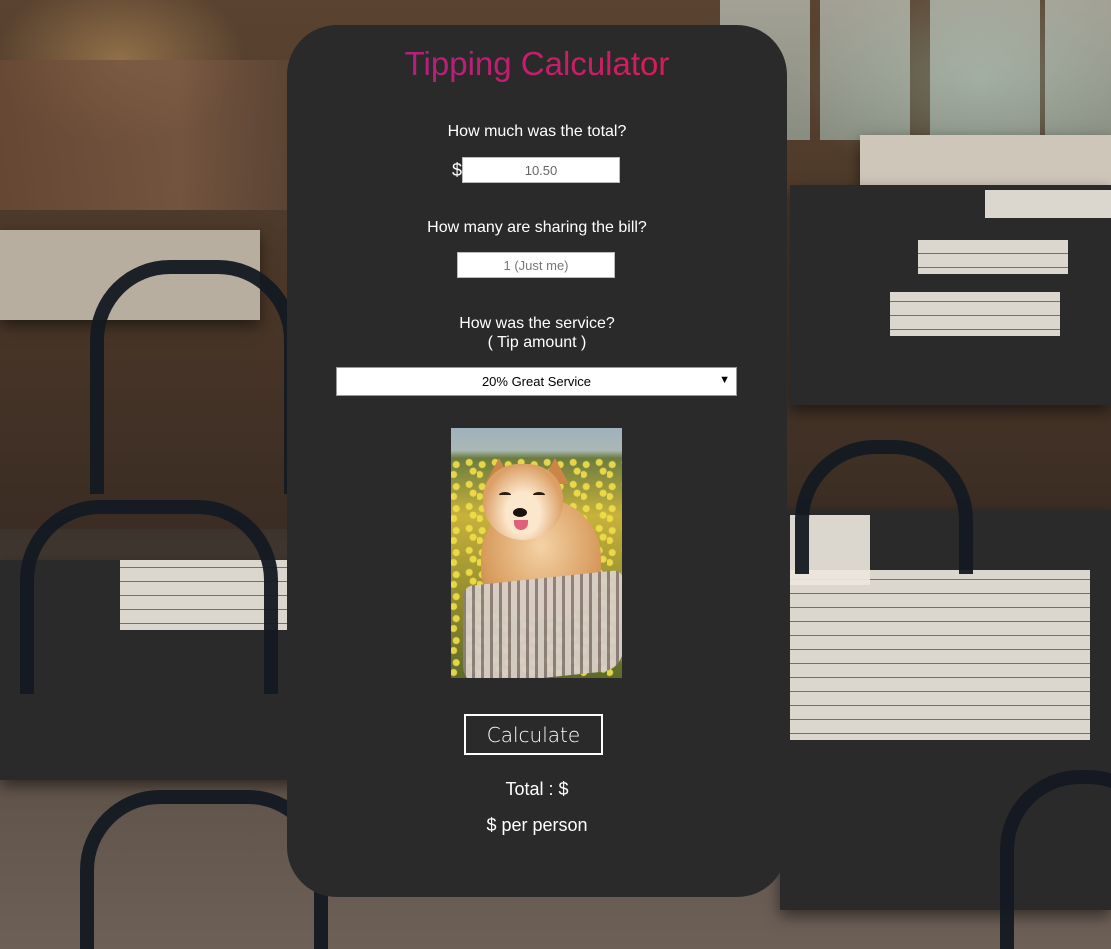 The width and height of the screenshot is (1111, 949). What do you see at coordinates (457, 170) in the screenshot?
I see `currency-symbol: $` at bounding box center [457, 170].